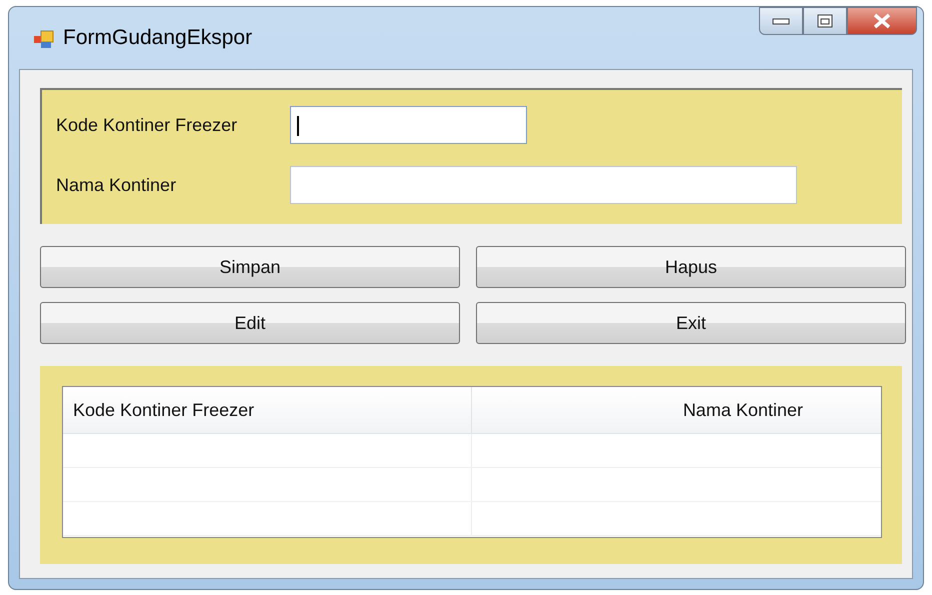  What do you see at coordinates (250, 267) in the screenshot?
I see `action-button: Simpan` at bounding box center [250, 267].